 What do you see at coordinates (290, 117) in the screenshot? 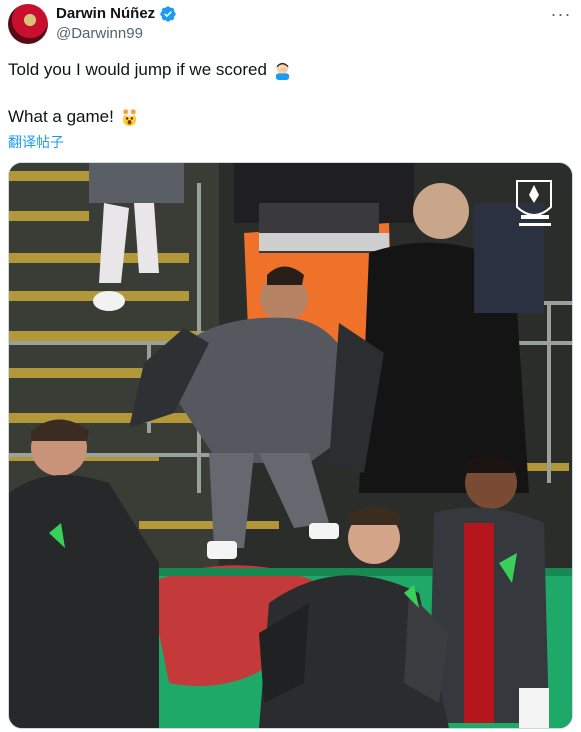
I see `tweet-line-2: What a game!` at bounding box center [290, 117].